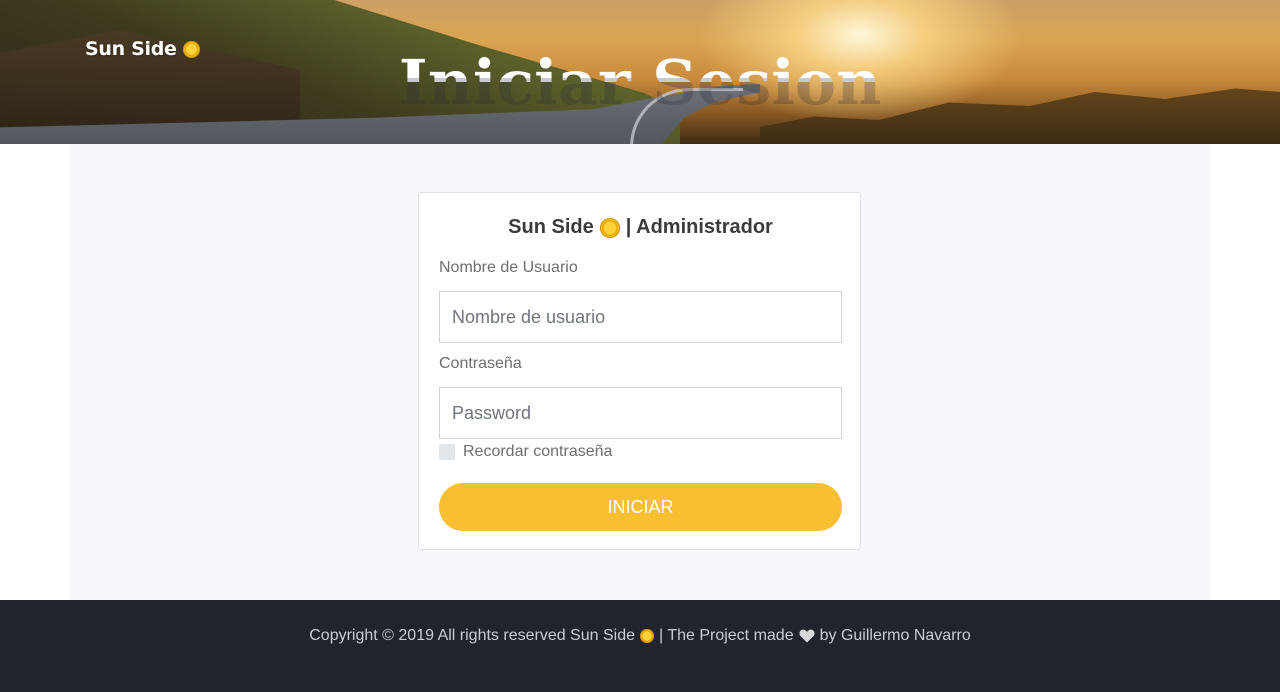  Describe the element at coordinates (508, 267) in the screenshot. I see `username-label: Nombre de Usuario` at that location.